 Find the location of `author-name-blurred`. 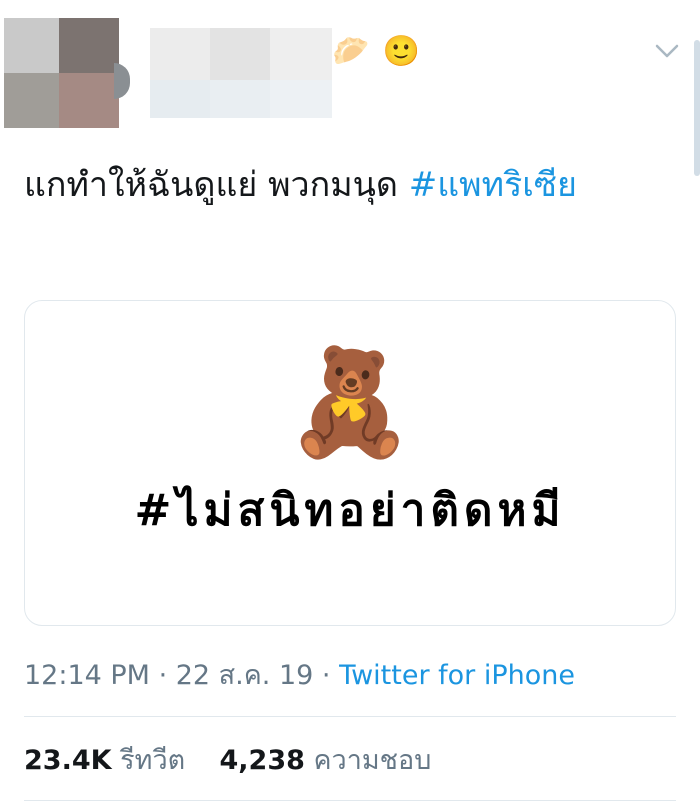

author-name-blurred is located at coordinates (241, 73).